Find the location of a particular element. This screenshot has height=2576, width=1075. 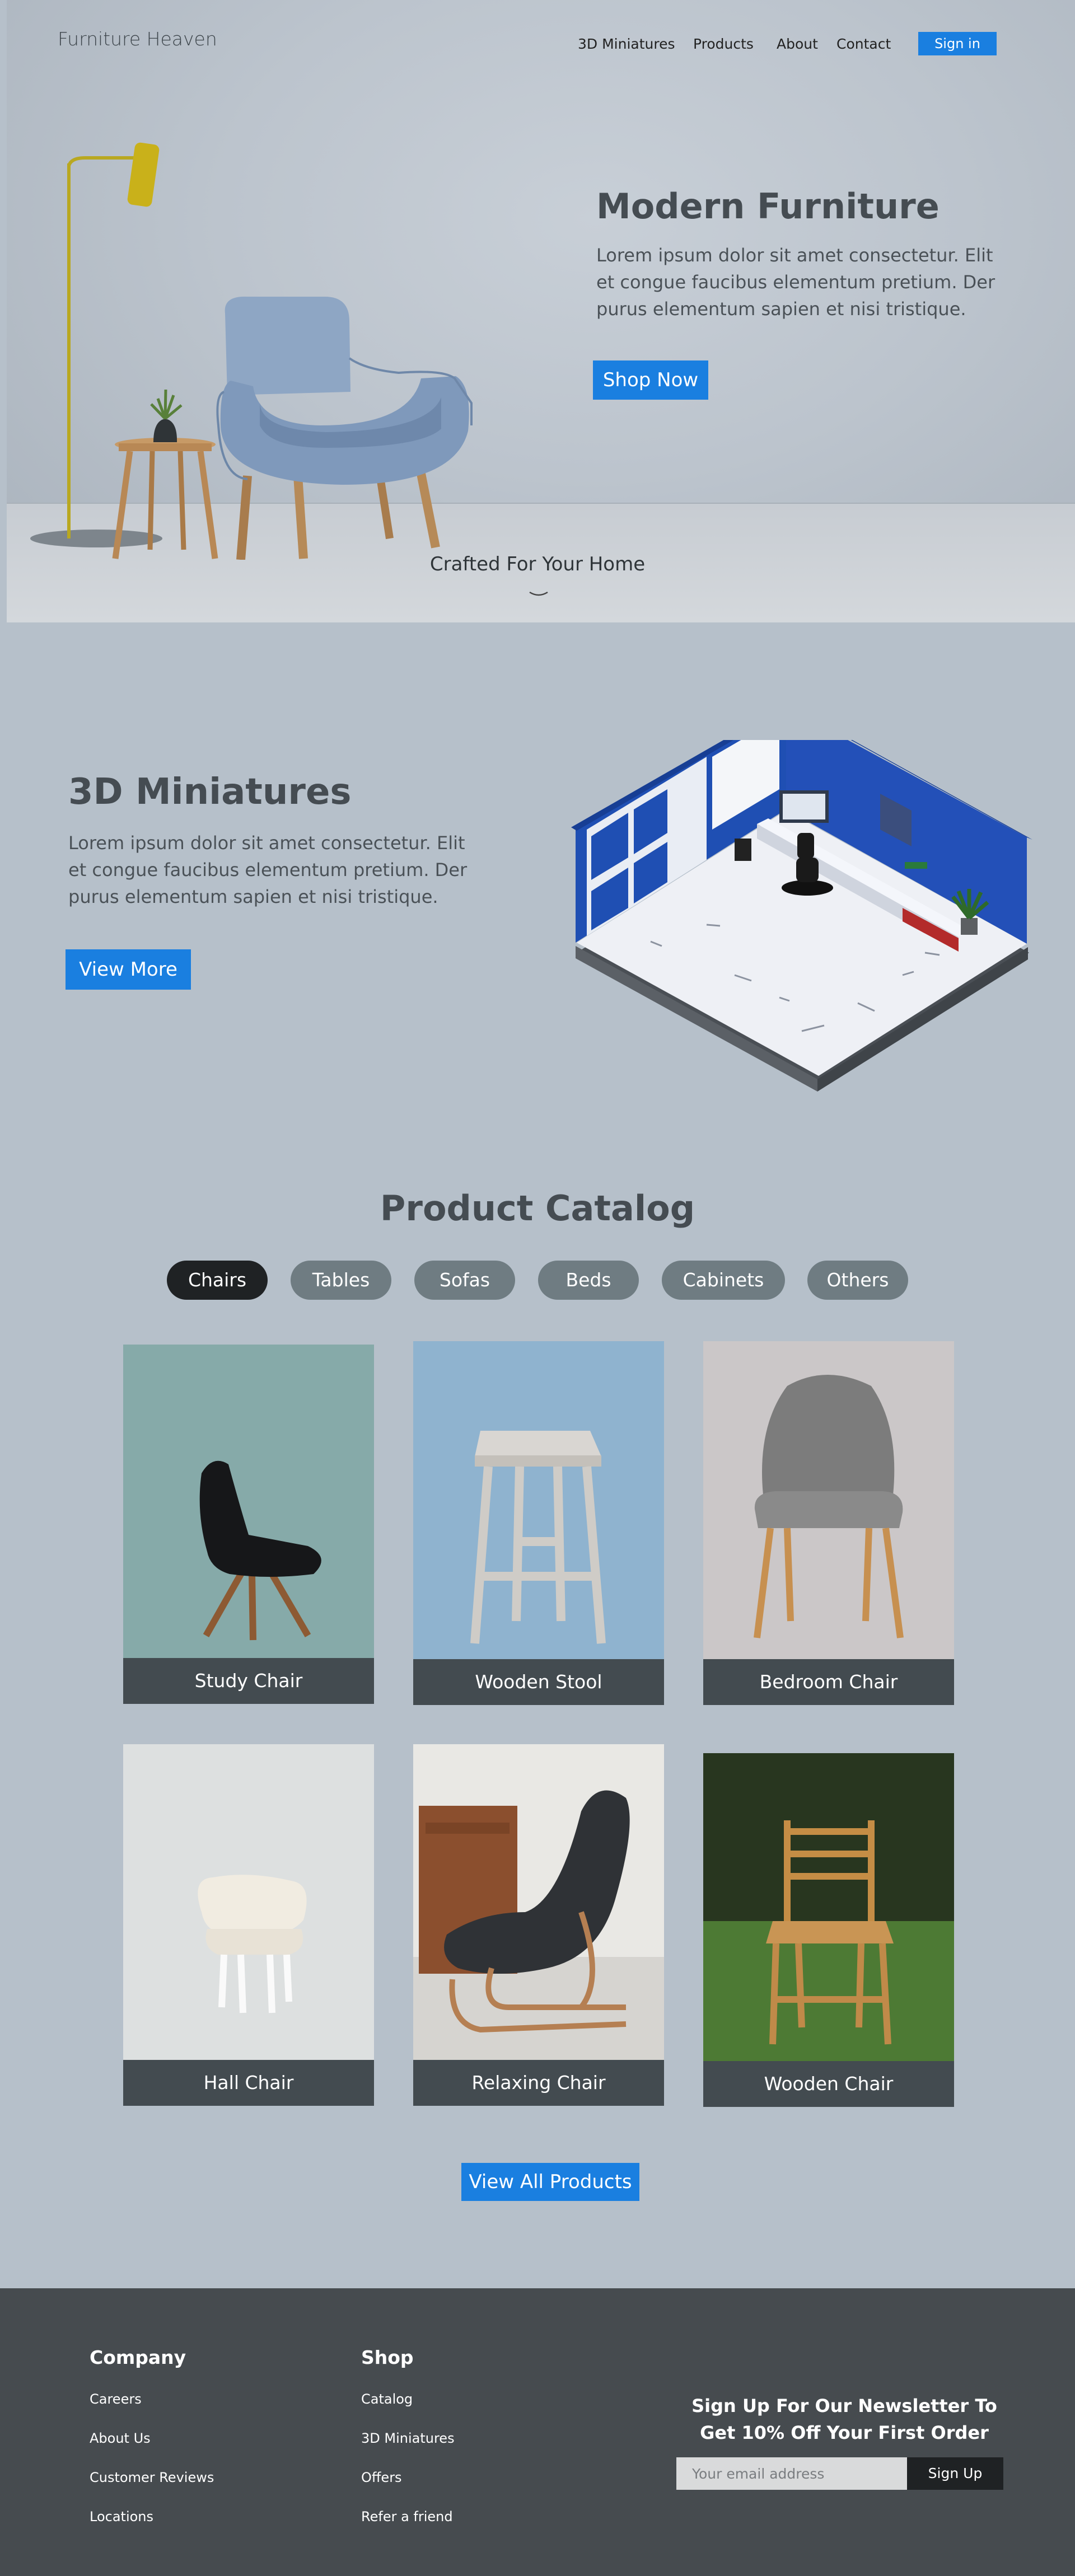

hall-chair-image is located at coordinates (248, 1902).